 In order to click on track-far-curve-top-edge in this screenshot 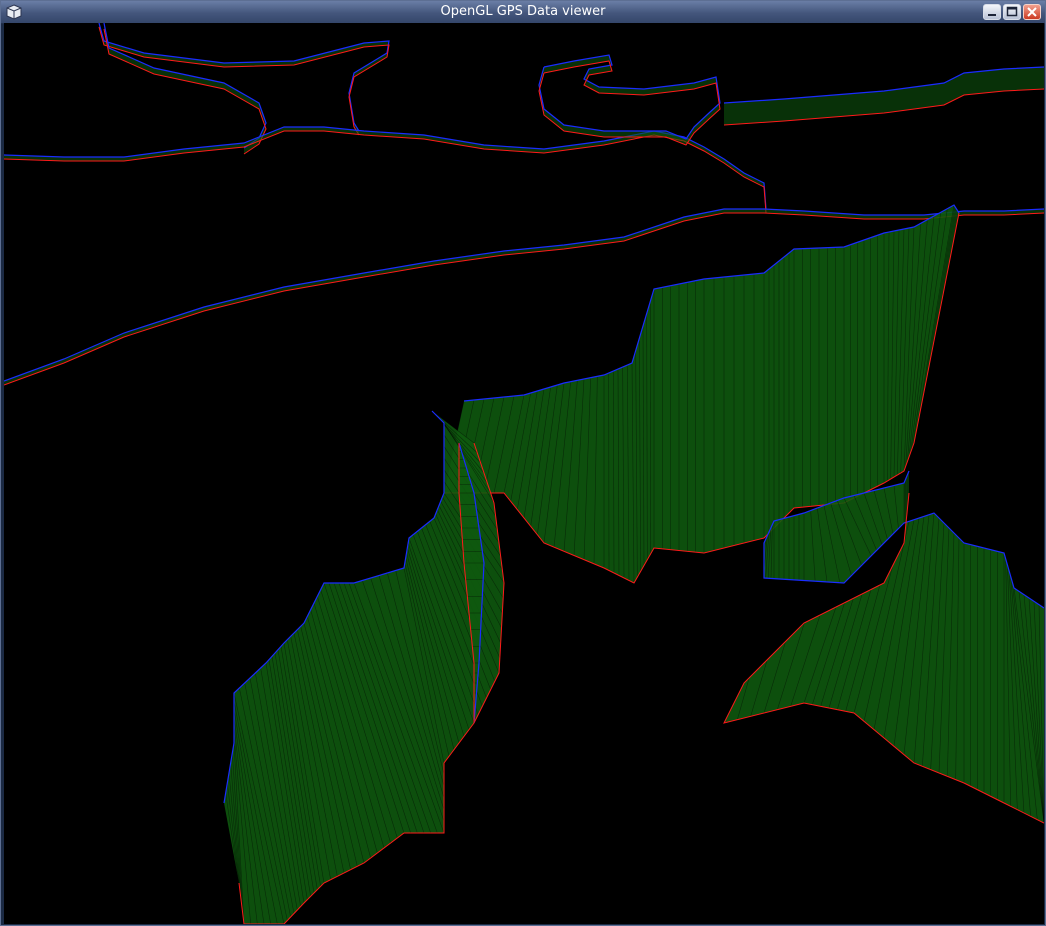, I will do `click(185, 86)`.